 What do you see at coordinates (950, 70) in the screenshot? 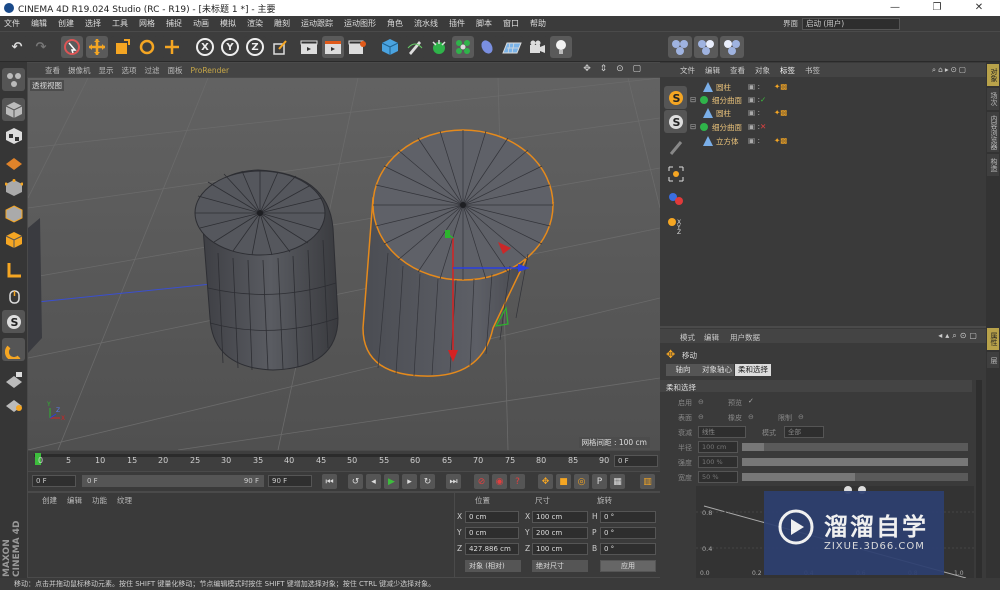
I see `obj-search-icons: ⌕⌂▸⊙▢` at bounding box center [950, 70].